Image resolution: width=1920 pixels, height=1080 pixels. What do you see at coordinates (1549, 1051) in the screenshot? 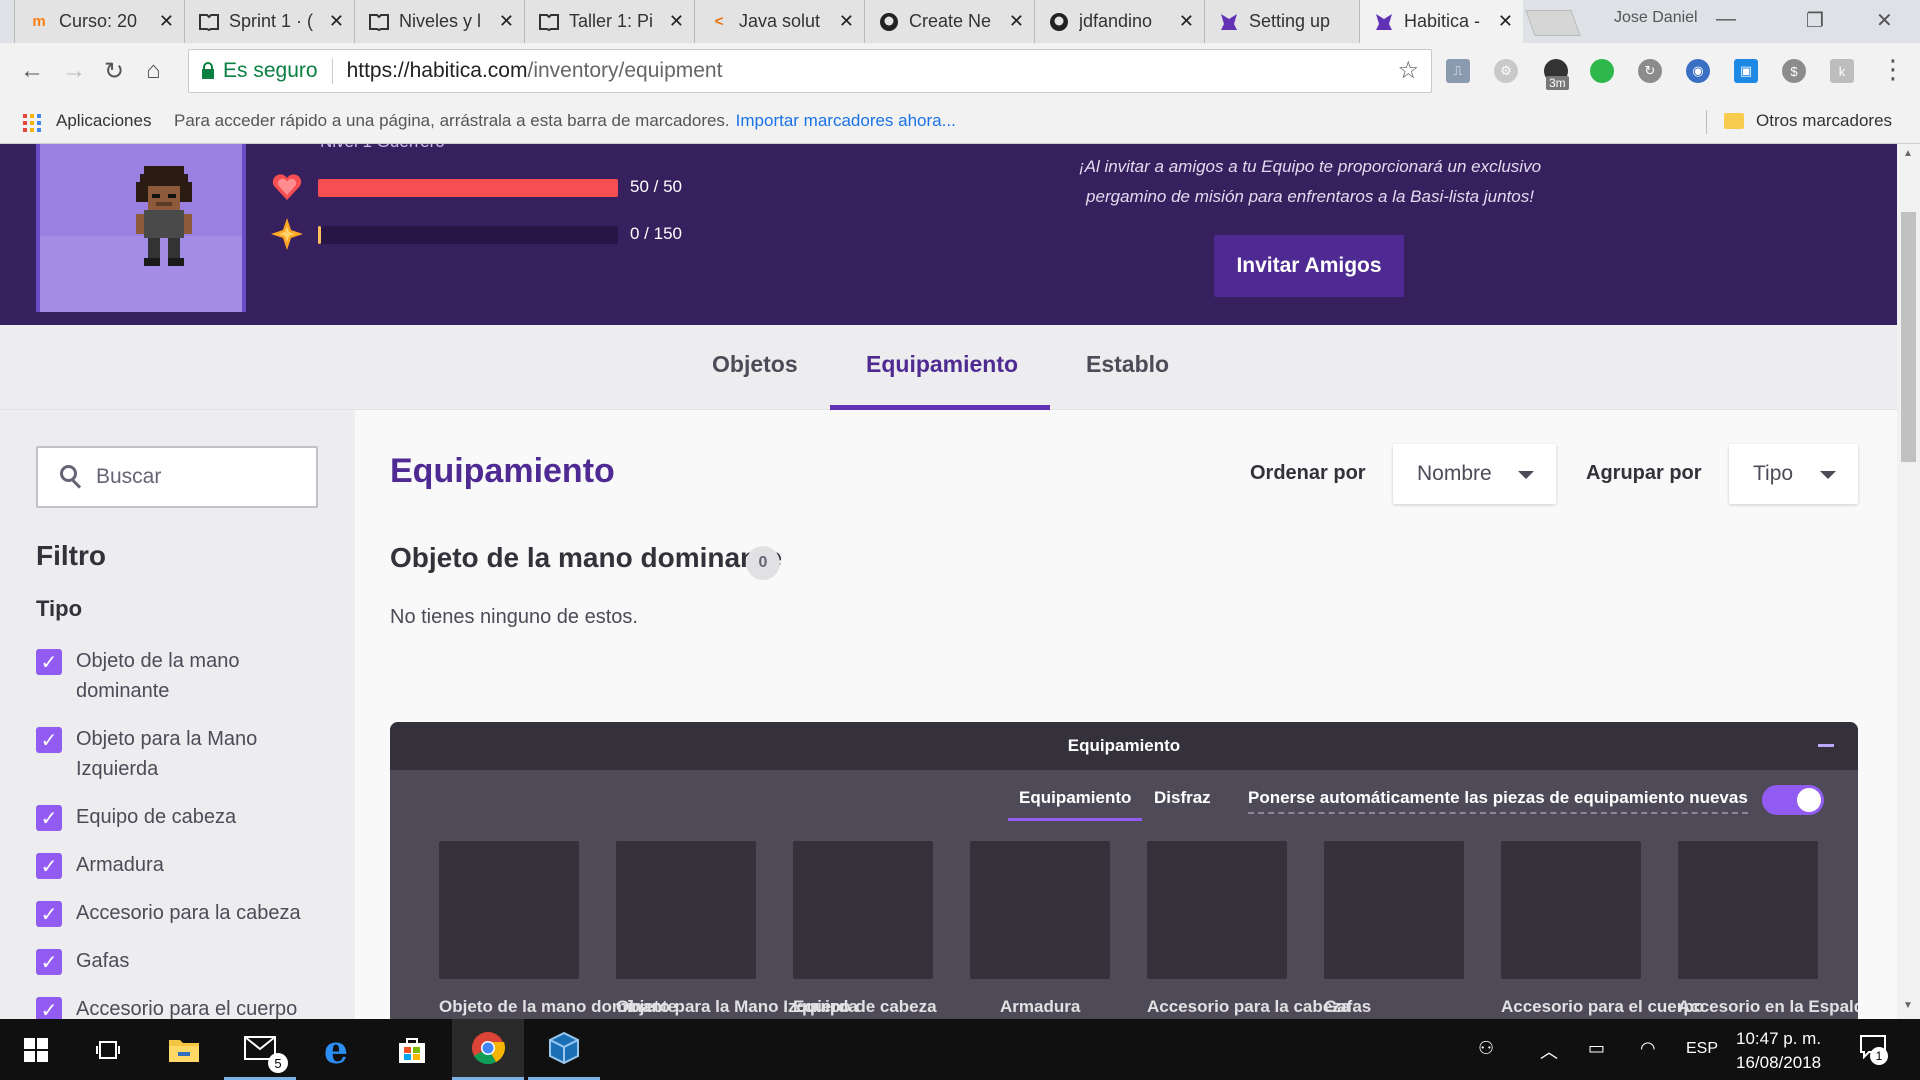
I see `chevron-up-icon: ︿` at bounding box center [1549, 1051].